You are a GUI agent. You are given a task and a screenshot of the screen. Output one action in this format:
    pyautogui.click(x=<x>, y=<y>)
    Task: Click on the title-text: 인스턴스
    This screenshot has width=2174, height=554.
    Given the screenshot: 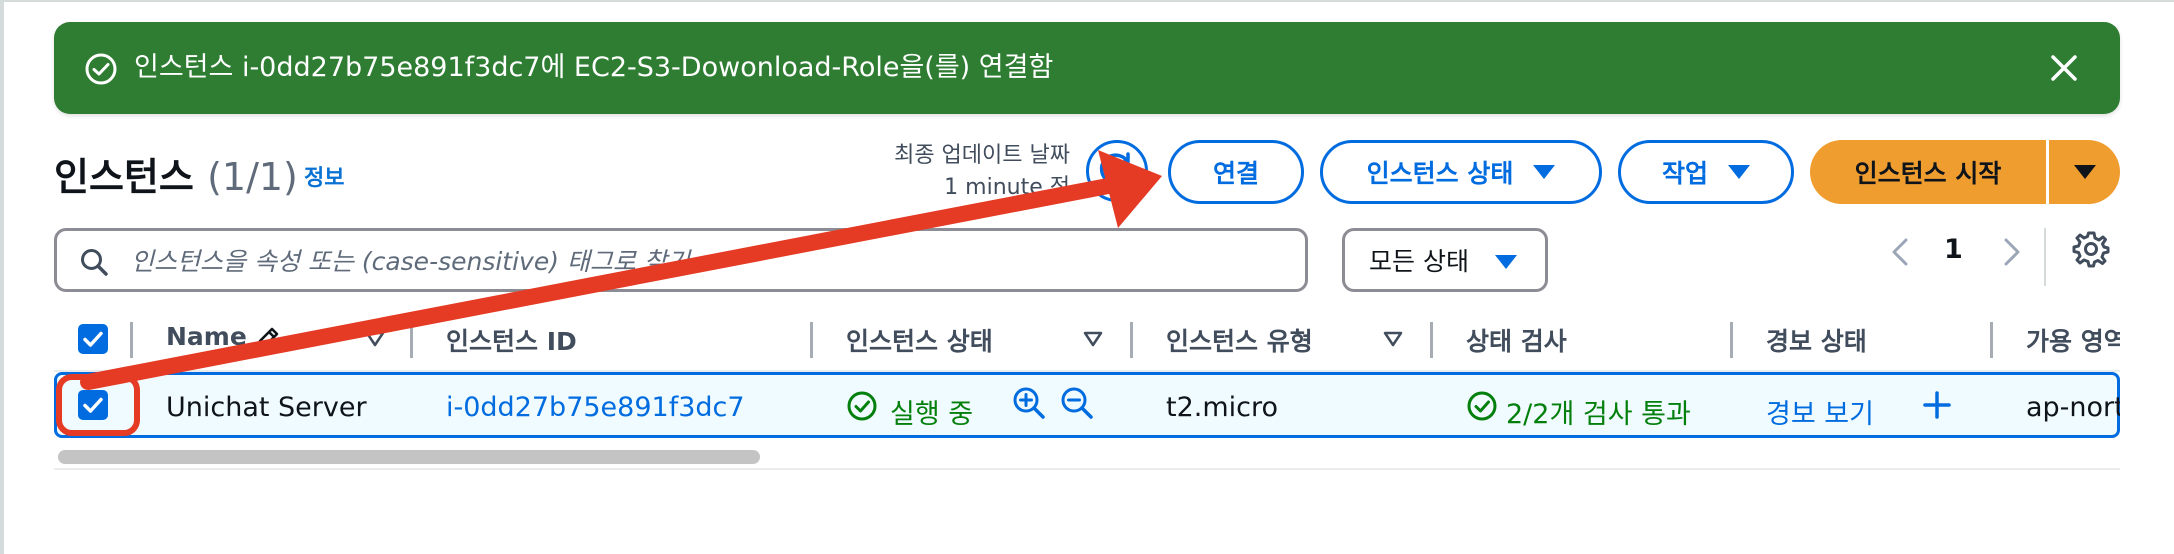 What is the action you would take?
    pyautogui.click(x=124, y=177)
    